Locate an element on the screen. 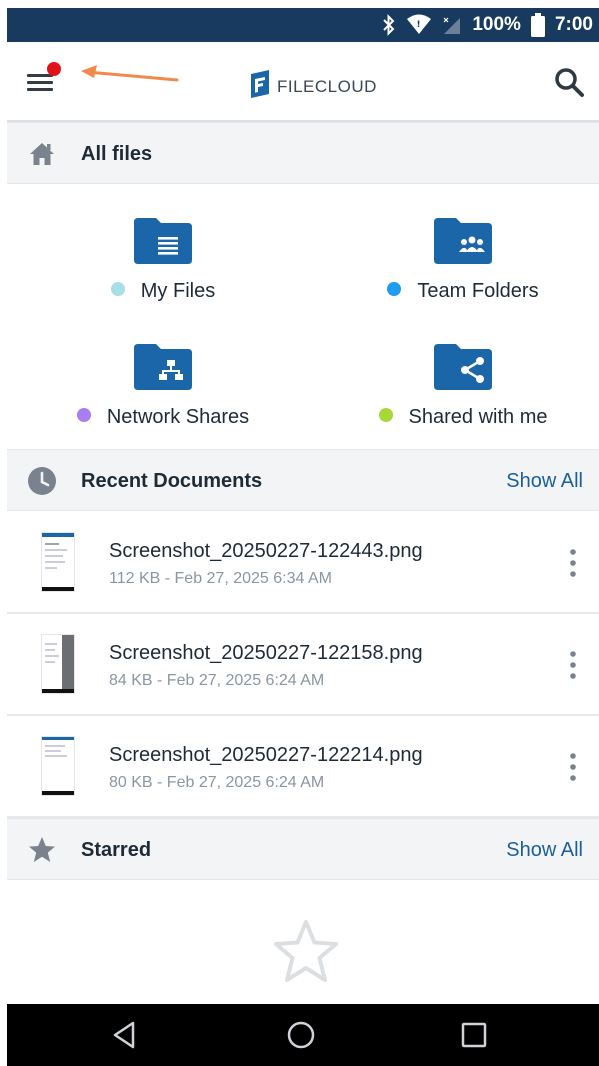 The image size is (599, 1066). network-folder-icon is located at coordinates (163, 367).